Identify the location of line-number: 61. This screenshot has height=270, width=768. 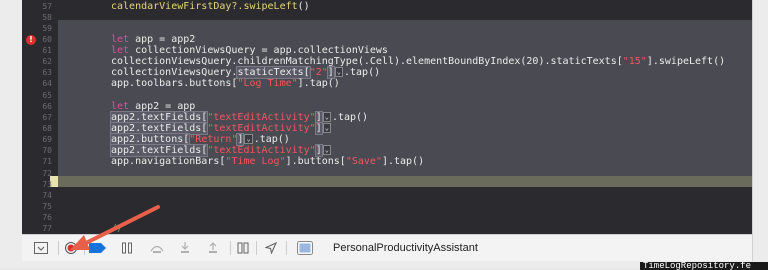
(47, 51).